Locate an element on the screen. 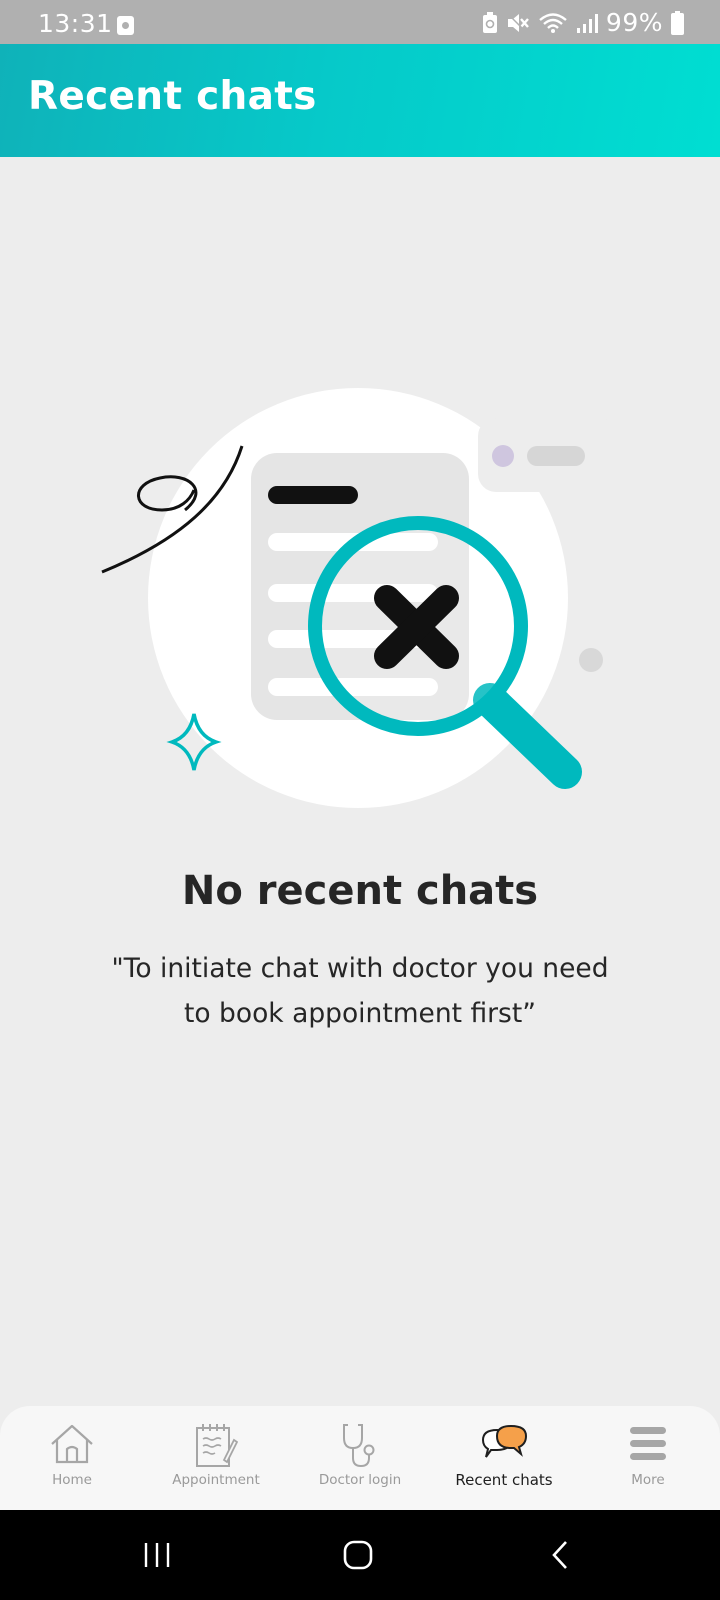 Image resolution: width=720 pixels, height=1600 pixels. nav-label-recent-chats: Recent chats is located at coordinates (504, 1480).